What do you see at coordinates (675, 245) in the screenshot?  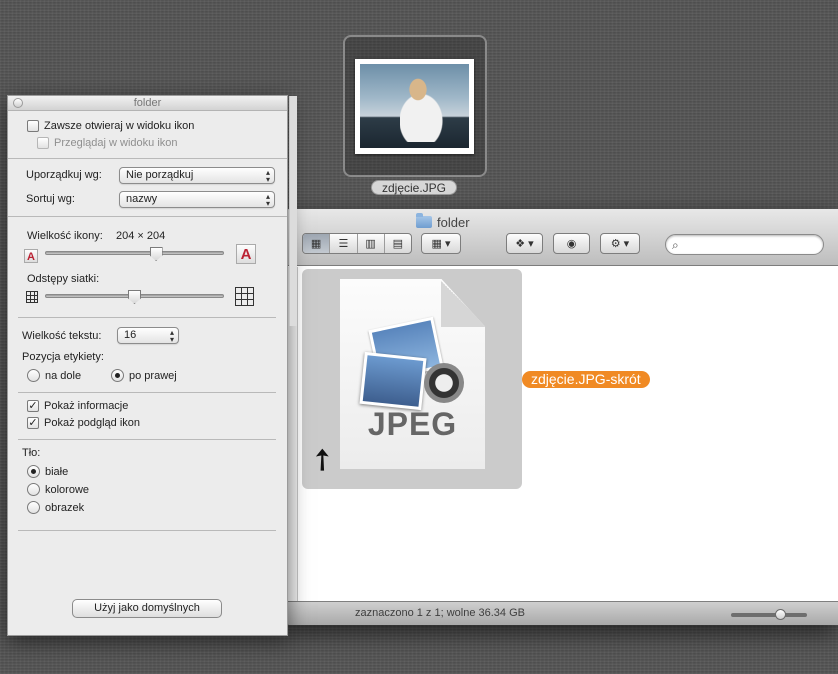 I see `search-icon: ⌕` at bounding box center [675, 245].